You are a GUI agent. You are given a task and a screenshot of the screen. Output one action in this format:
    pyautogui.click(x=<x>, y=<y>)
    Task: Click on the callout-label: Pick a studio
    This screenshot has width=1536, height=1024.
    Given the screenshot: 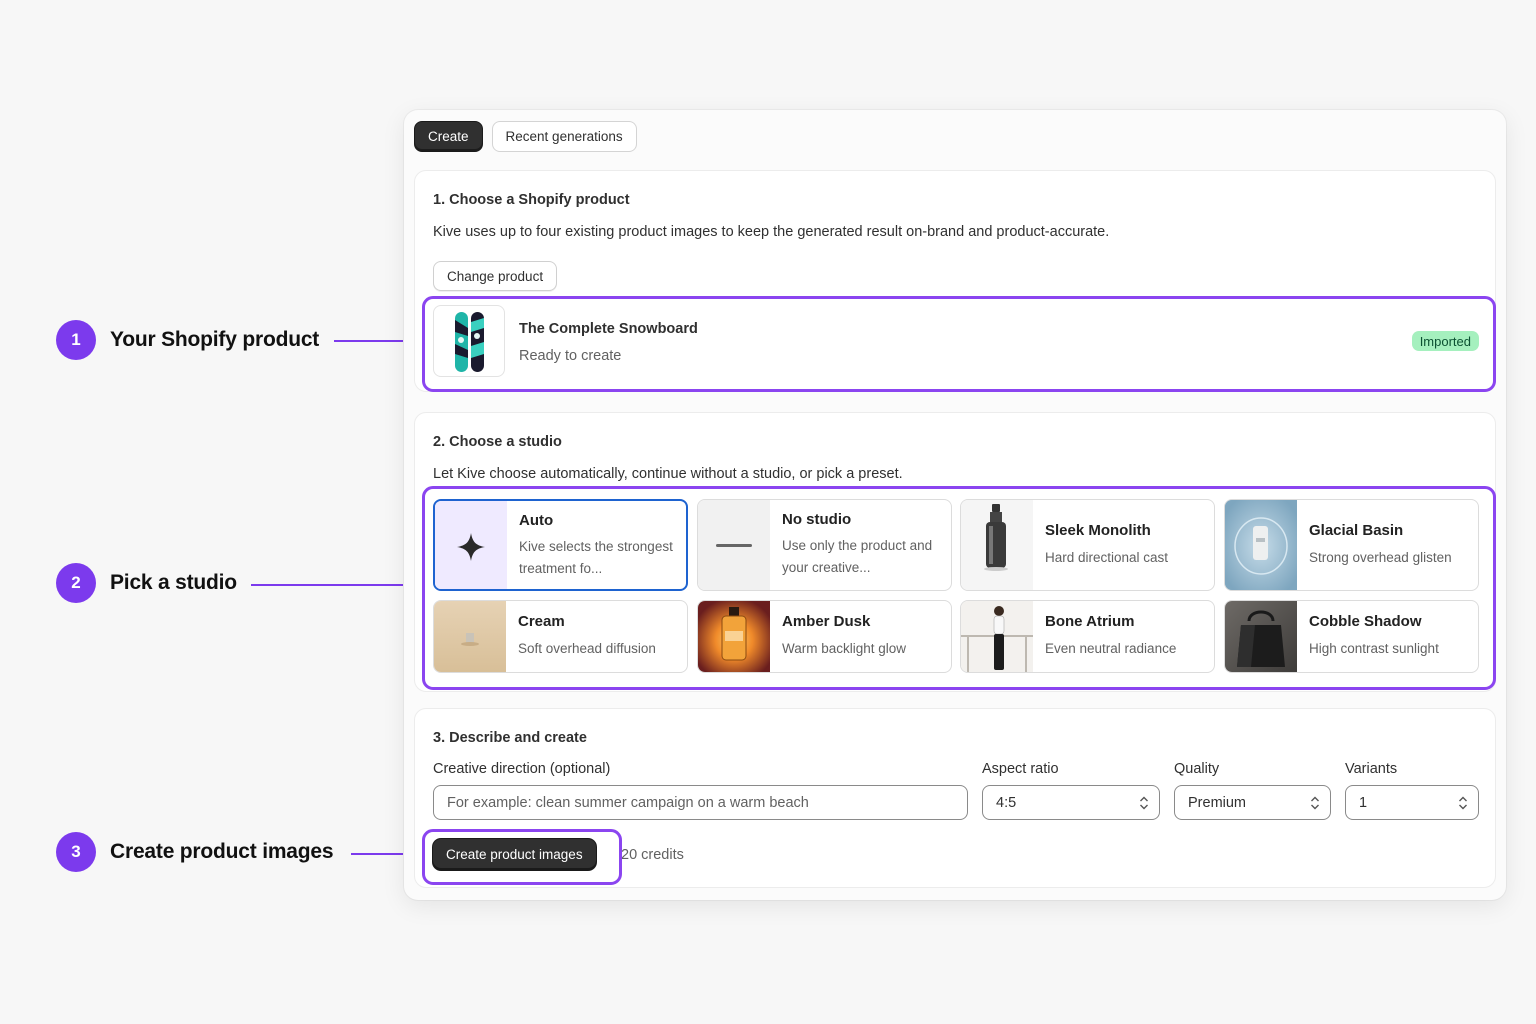 What is the action you would take?
    pyautogui.click(x=173, y=582)
    